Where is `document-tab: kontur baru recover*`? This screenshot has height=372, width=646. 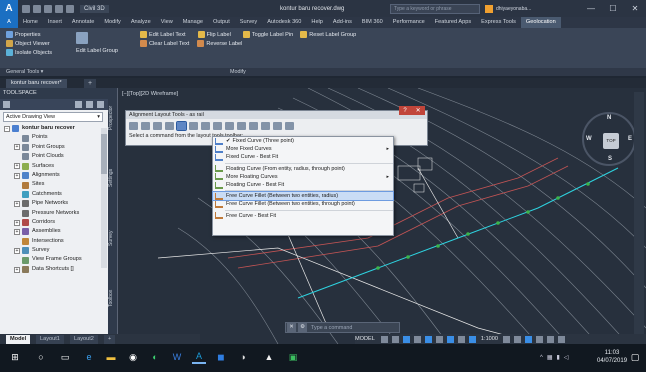 document-tab: kontur baru recover* is located at coordinates (36, 83).